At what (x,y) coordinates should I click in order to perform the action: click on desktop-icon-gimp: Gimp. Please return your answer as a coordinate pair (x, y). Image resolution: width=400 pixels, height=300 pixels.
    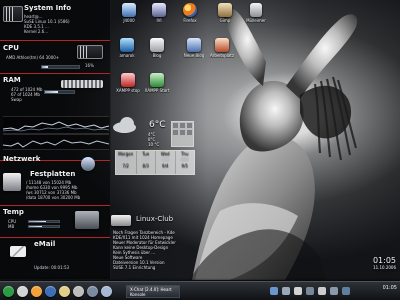
    Looking at the image, I should click on (225, 17).